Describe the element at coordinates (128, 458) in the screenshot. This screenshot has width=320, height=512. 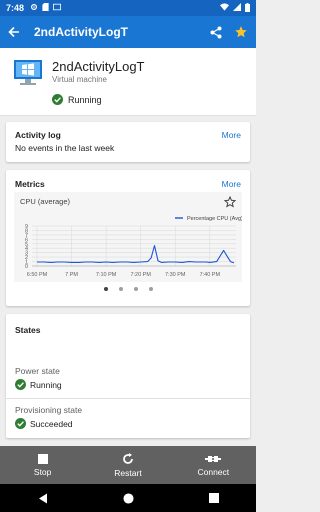
I see `restart-icon` at that location.